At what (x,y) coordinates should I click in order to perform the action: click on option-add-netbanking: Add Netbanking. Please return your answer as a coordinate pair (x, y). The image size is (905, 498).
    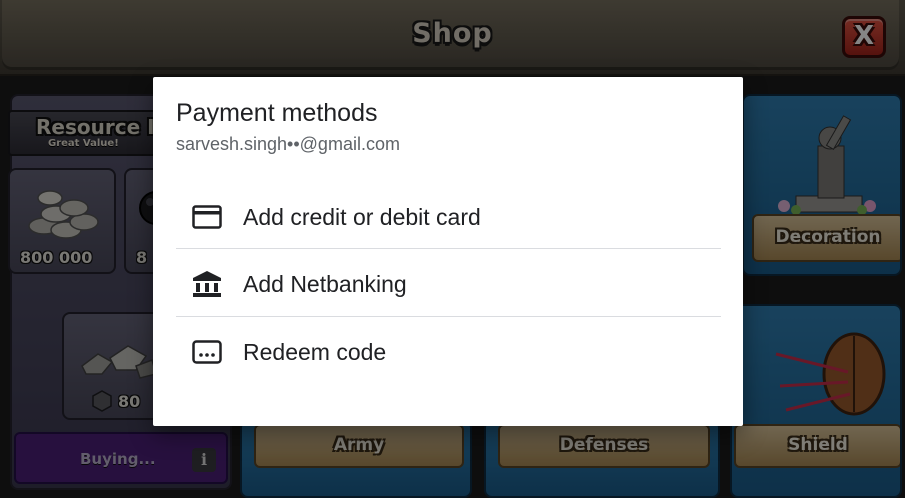
    Looking at the image, I should click on (448, 284).